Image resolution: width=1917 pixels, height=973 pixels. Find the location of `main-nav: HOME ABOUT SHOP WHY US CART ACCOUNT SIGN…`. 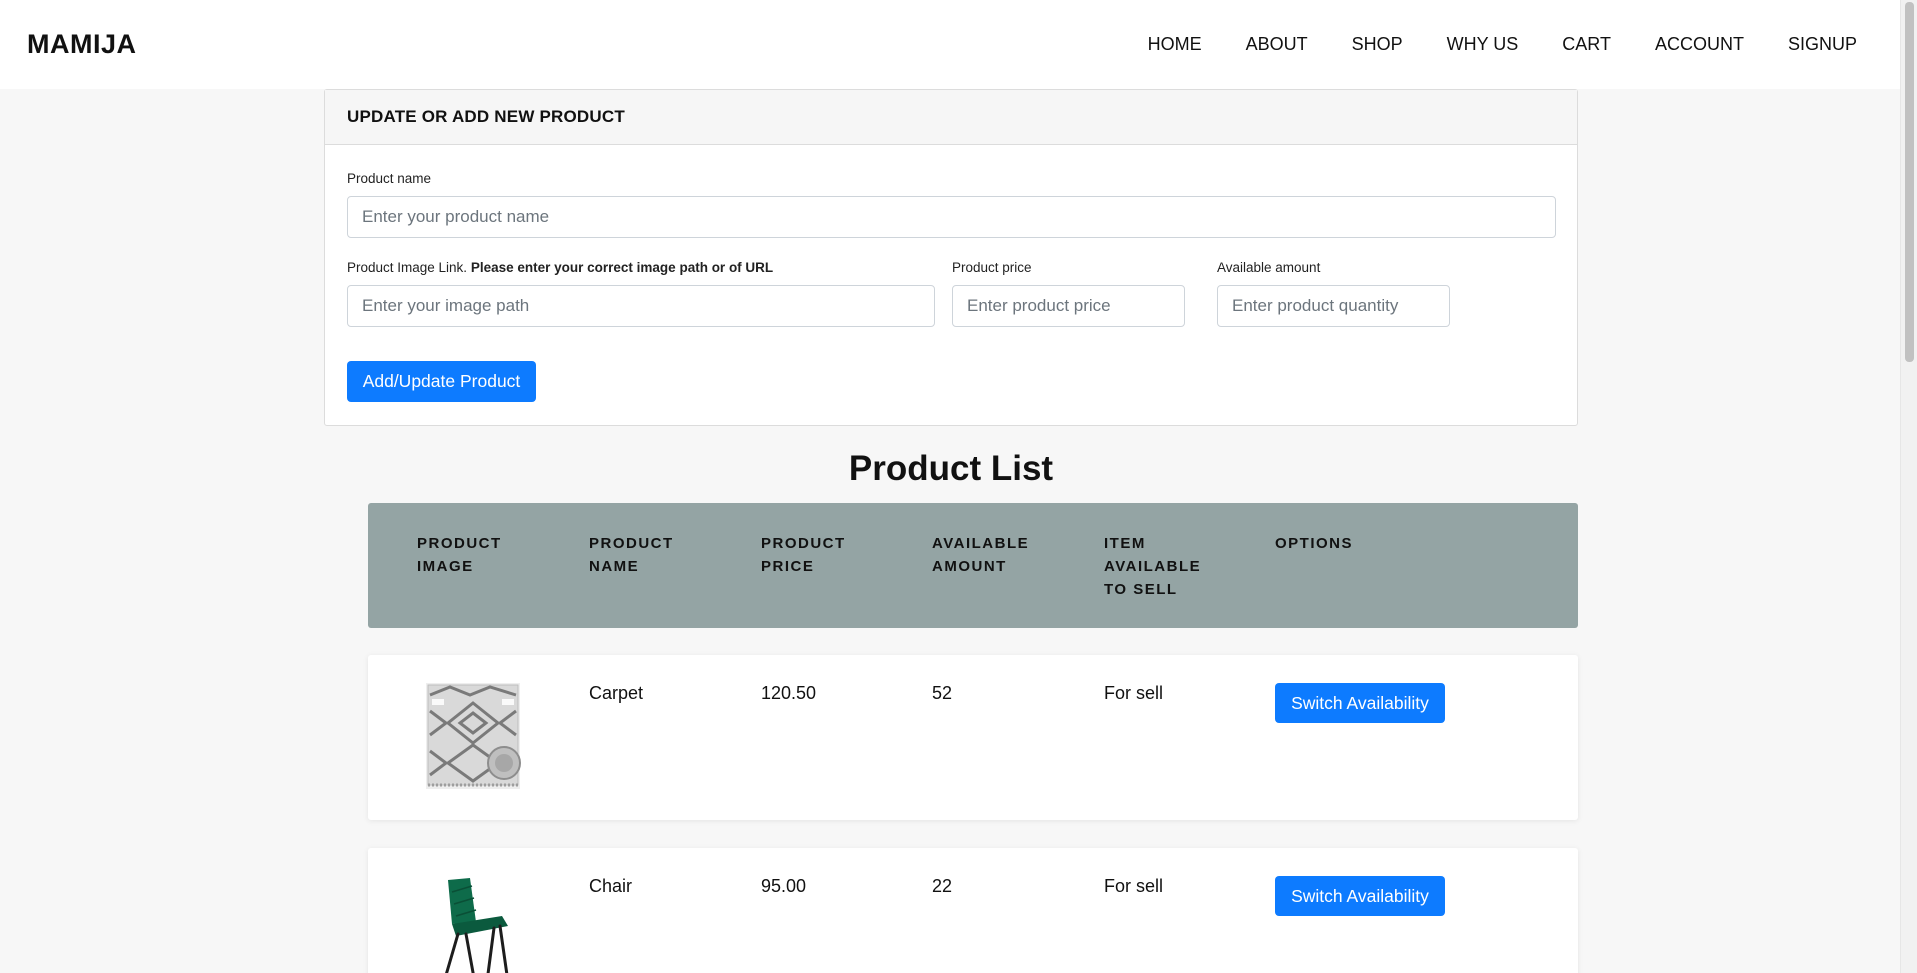

main-nav: HOME ABOUT SHOP WHY US CART ACCOUNT SIGN… is located at coordinates (1491, 44).